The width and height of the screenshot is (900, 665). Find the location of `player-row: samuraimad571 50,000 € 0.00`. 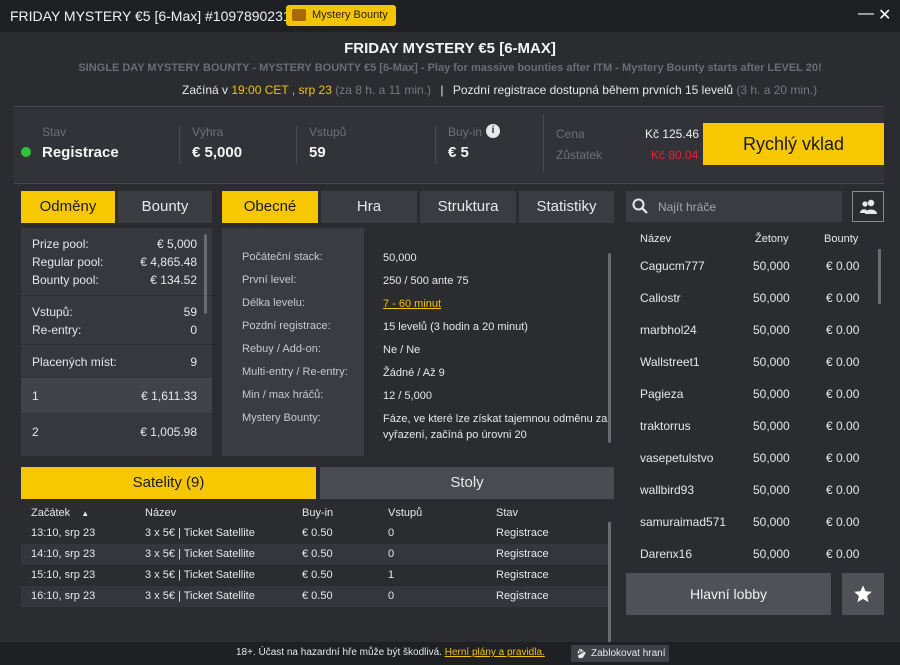

player-row: samuraimad571 50,000 € 0.00 is located at coordinates (750, 520).